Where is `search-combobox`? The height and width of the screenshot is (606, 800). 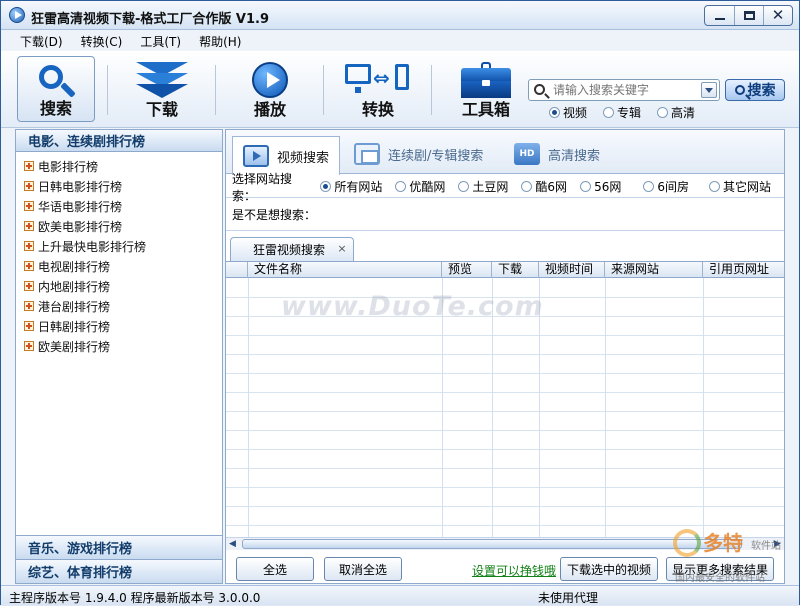 search-combobox is located at coordinates (624, 90).